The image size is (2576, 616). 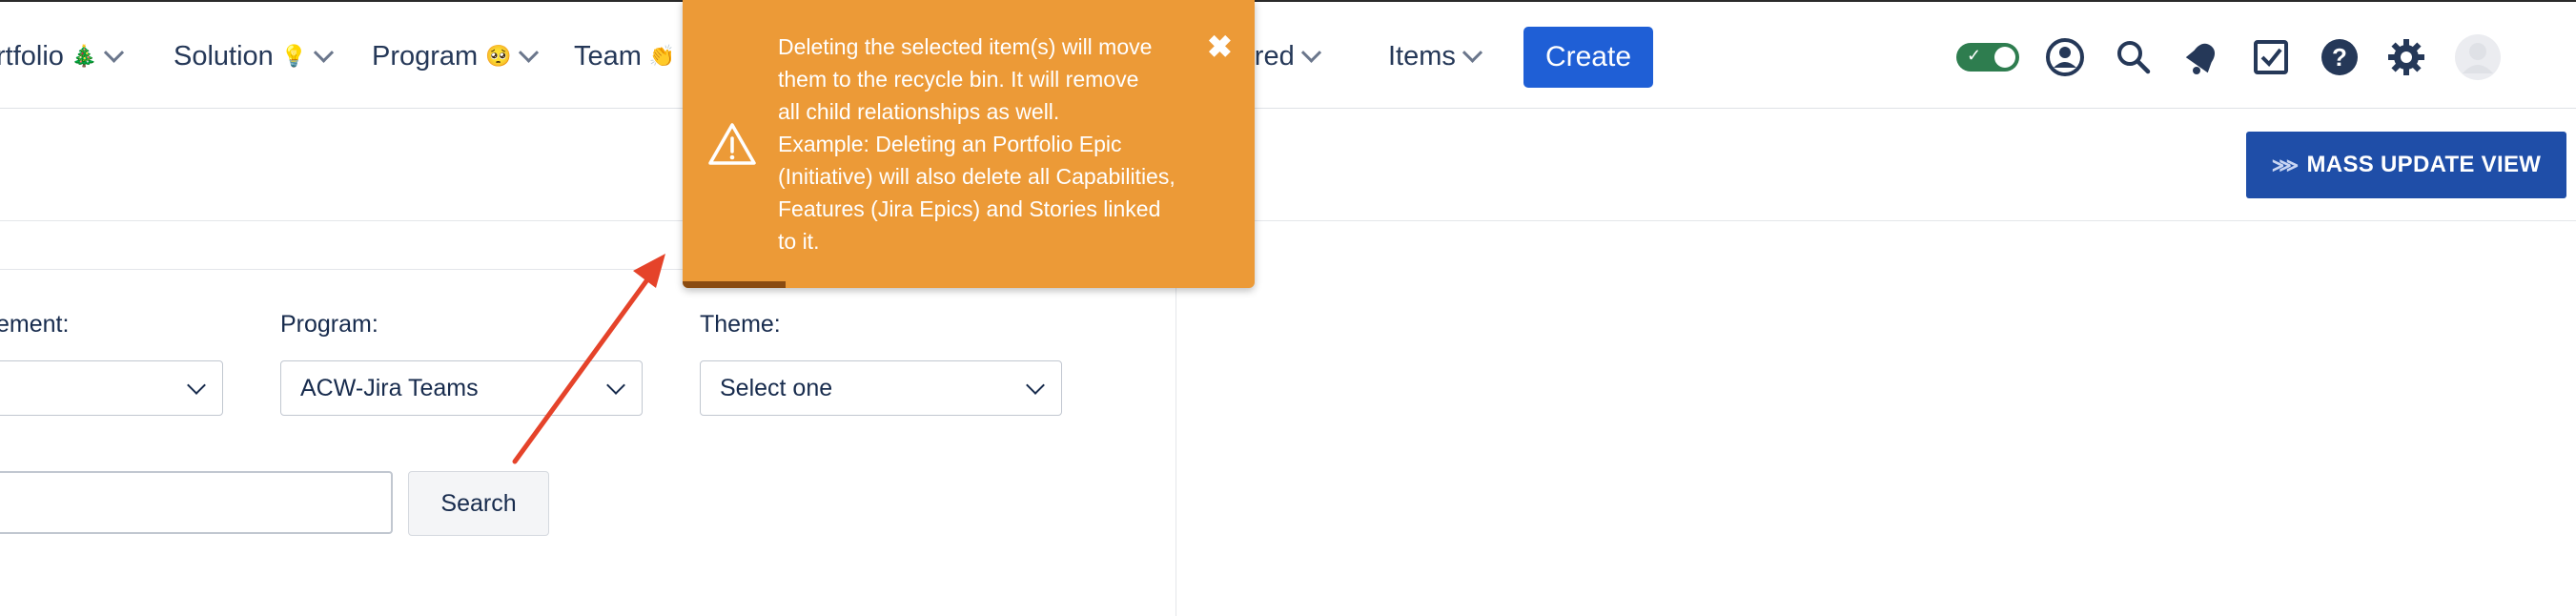 I want to click on toast-progress-bar, so click(x=735, y=284).